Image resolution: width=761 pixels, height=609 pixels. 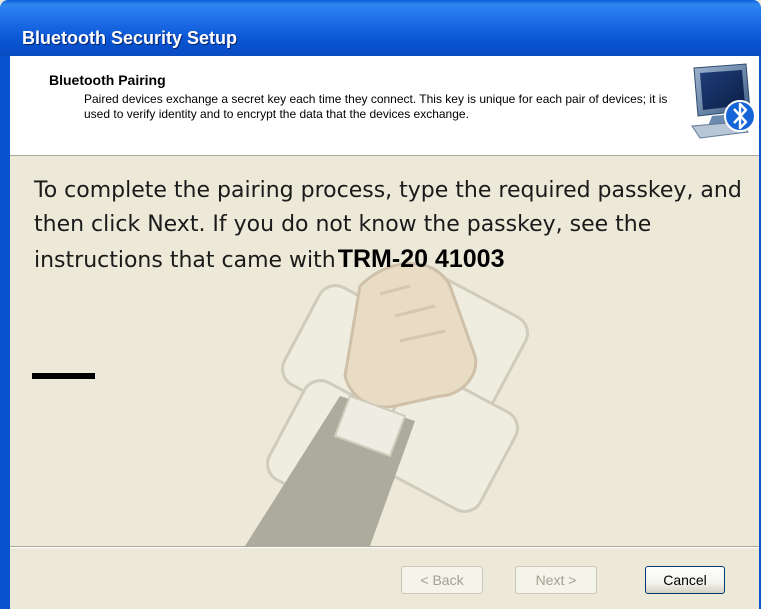 I want to click on window-title: Bluetooth Security Setup, so click(x=130, y=38).